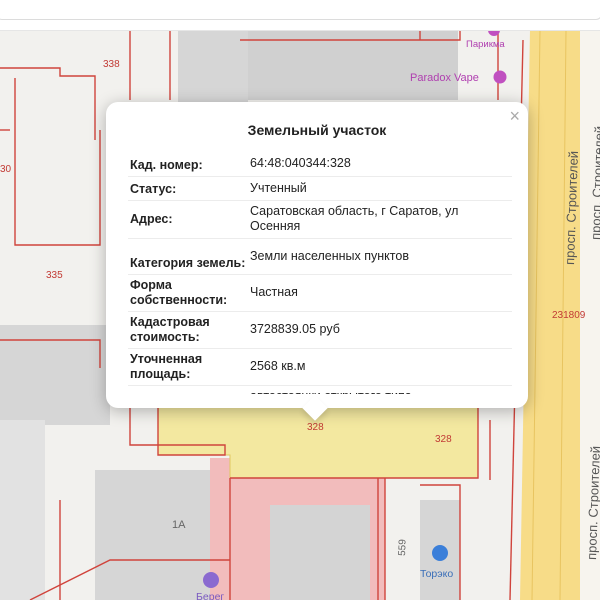 Image resolution: width=600 pixels, height=600 pixels. Describe the element at coordinates (380, 389) in the screenshot. I see `row-value: автостоянки открытого типа` at that location.